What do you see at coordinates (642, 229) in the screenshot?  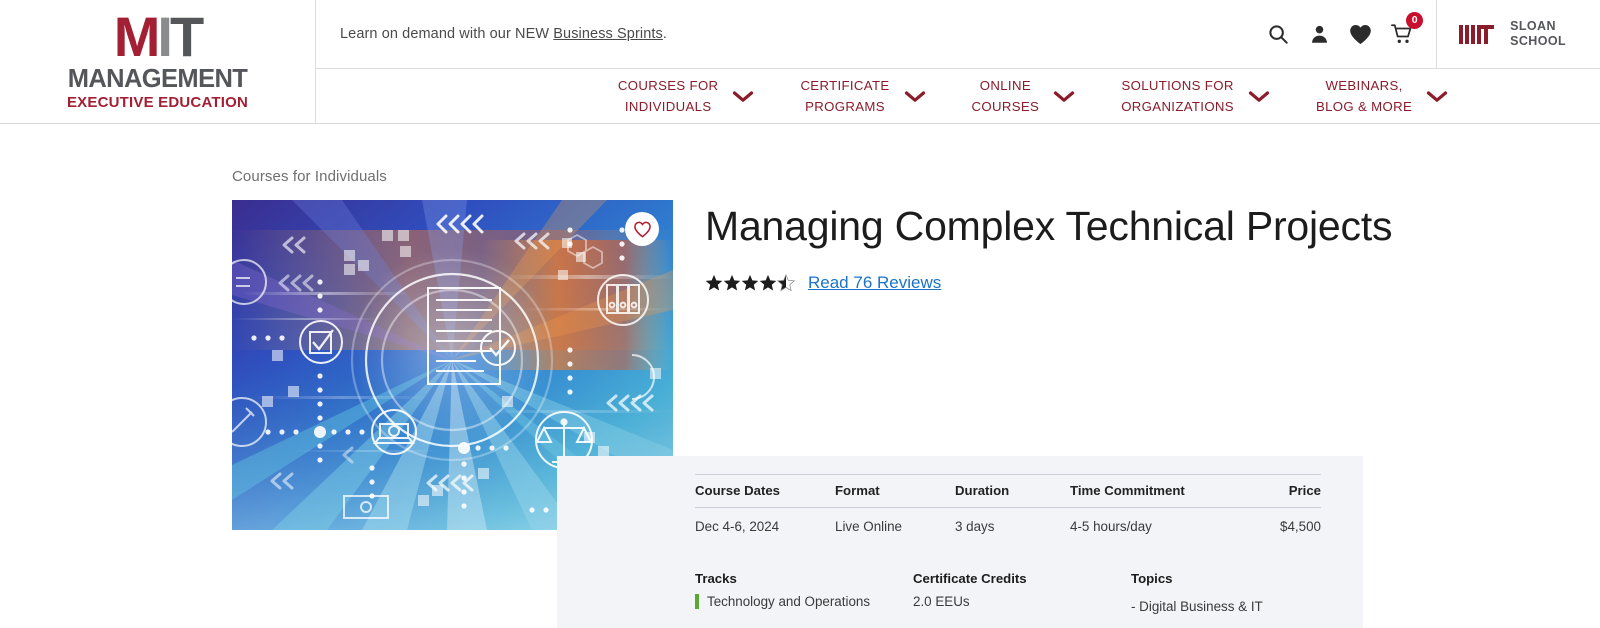 I see `favorite-heart-button` at bounding box center [642, 229].